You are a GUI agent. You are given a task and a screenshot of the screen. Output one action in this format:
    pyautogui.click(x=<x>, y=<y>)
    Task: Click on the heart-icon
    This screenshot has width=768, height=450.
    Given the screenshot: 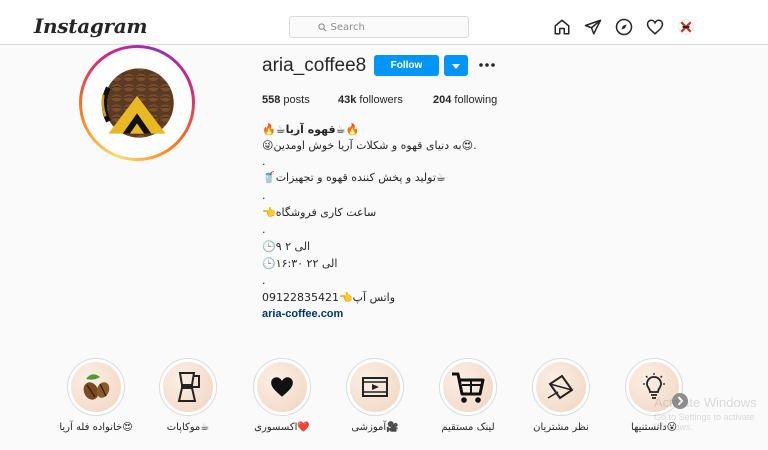 What is the action you would take?
    pyautogui.click(x=282, y=387)
    